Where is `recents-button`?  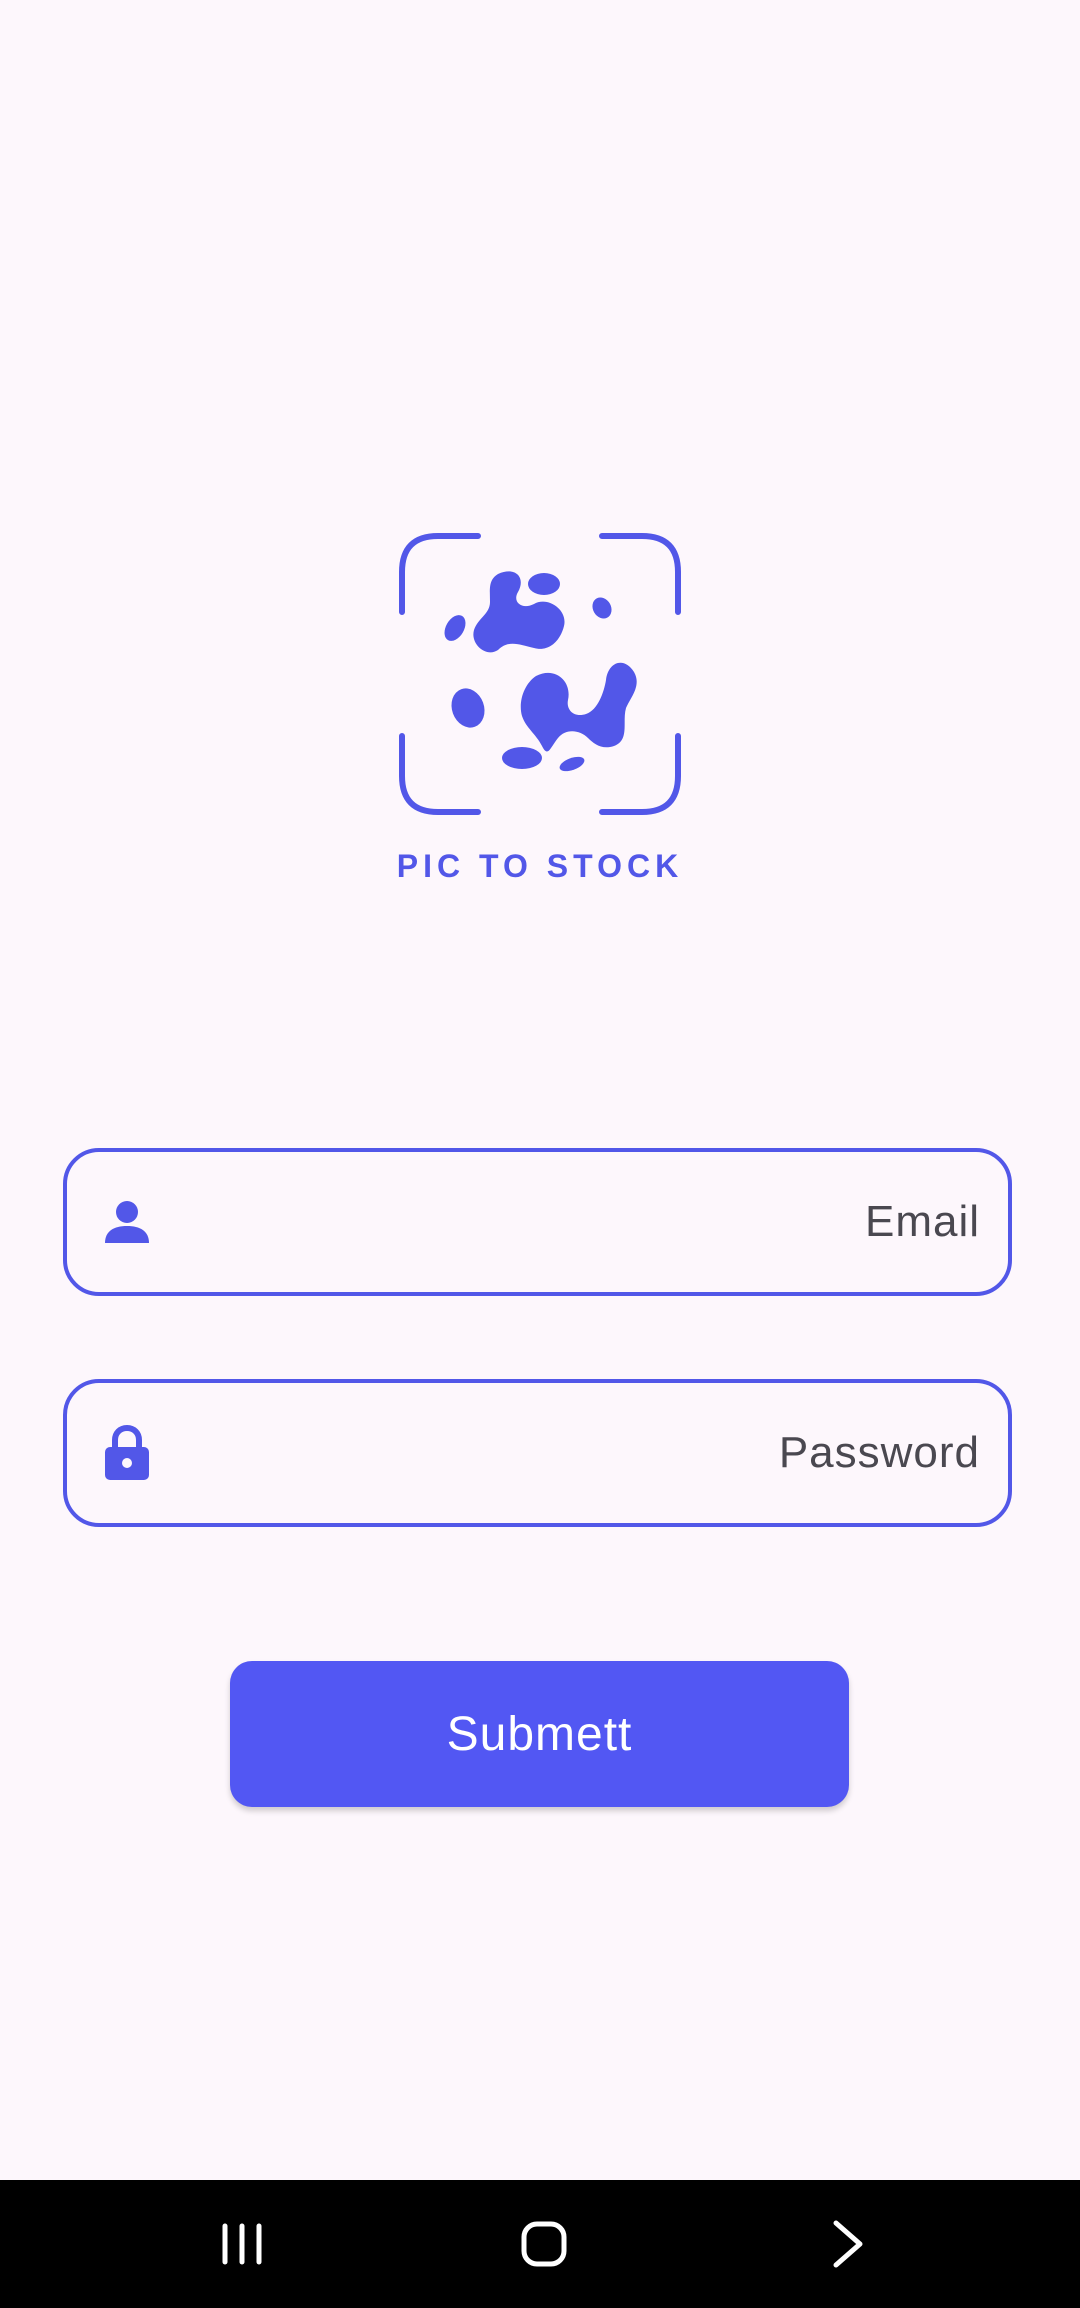 recents-button is located at coordinates (242, 2244).